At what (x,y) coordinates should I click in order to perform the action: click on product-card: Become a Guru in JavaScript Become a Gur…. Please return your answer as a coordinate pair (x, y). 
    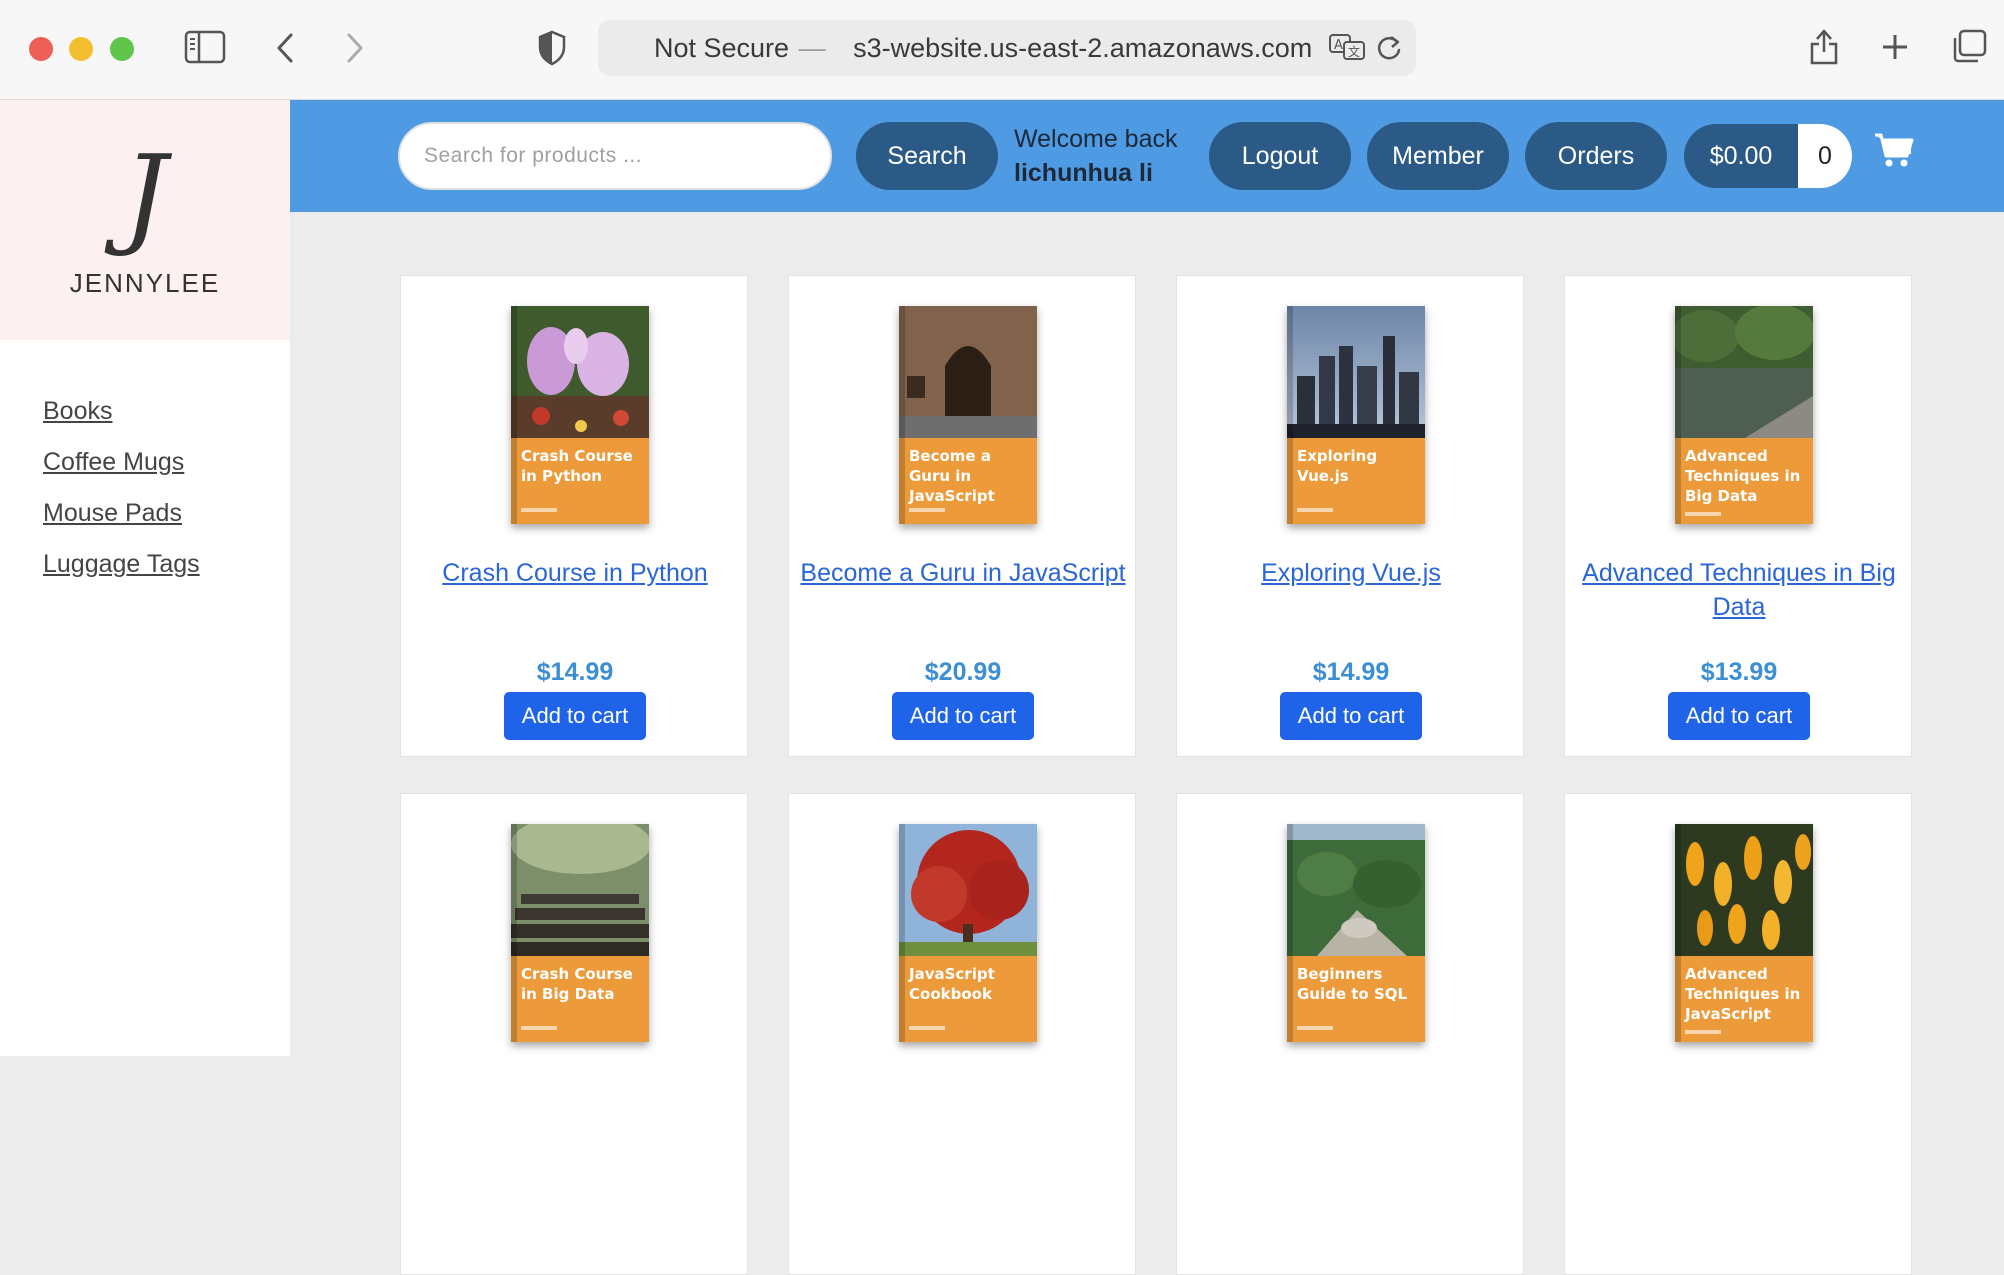
    Looking at the image, I should click on (962, 516).